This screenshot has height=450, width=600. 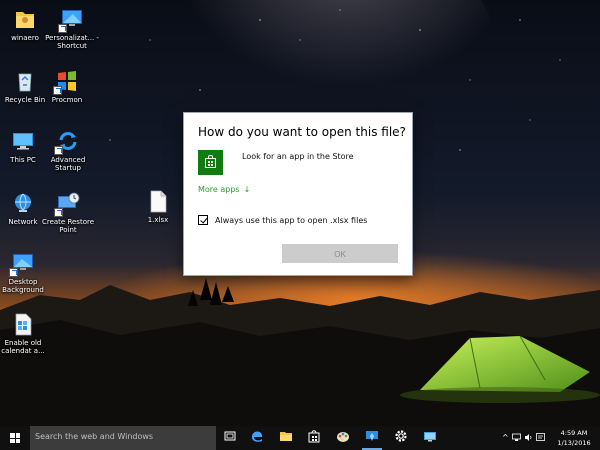 I want to click on procmon-icon, so click(x=66, y=81).